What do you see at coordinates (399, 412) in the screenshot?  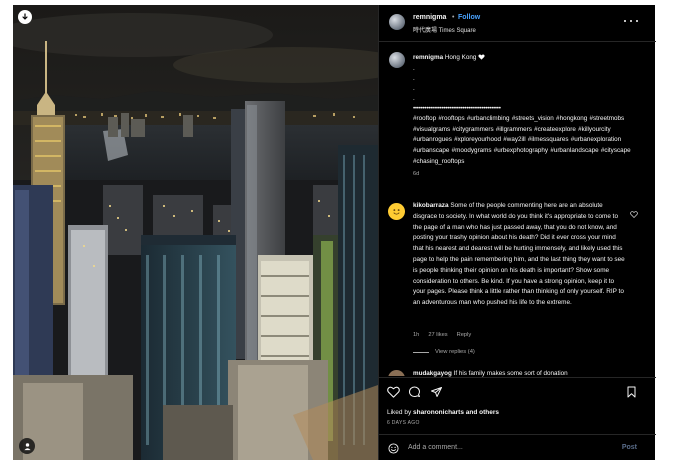 I see `liked-by-prefix: Liked by` at bounding box center [399, 412].